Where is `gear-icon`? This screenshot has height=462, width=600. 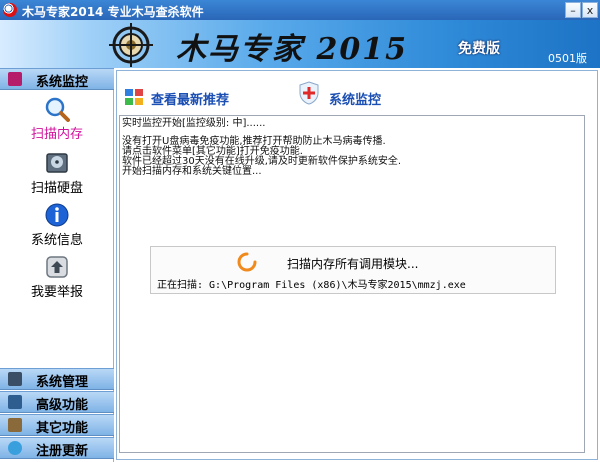 gear-icon is located at coordinates (15, 379).